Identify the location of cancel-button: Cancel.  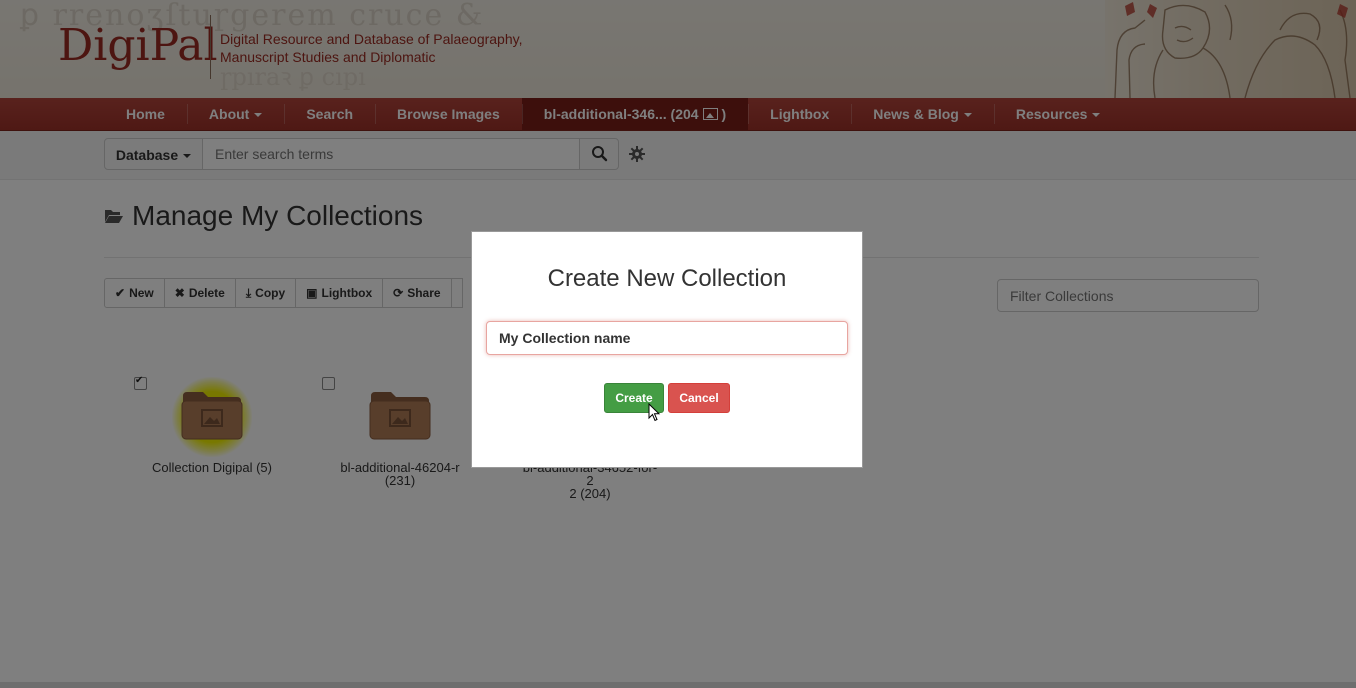
(699, 398).